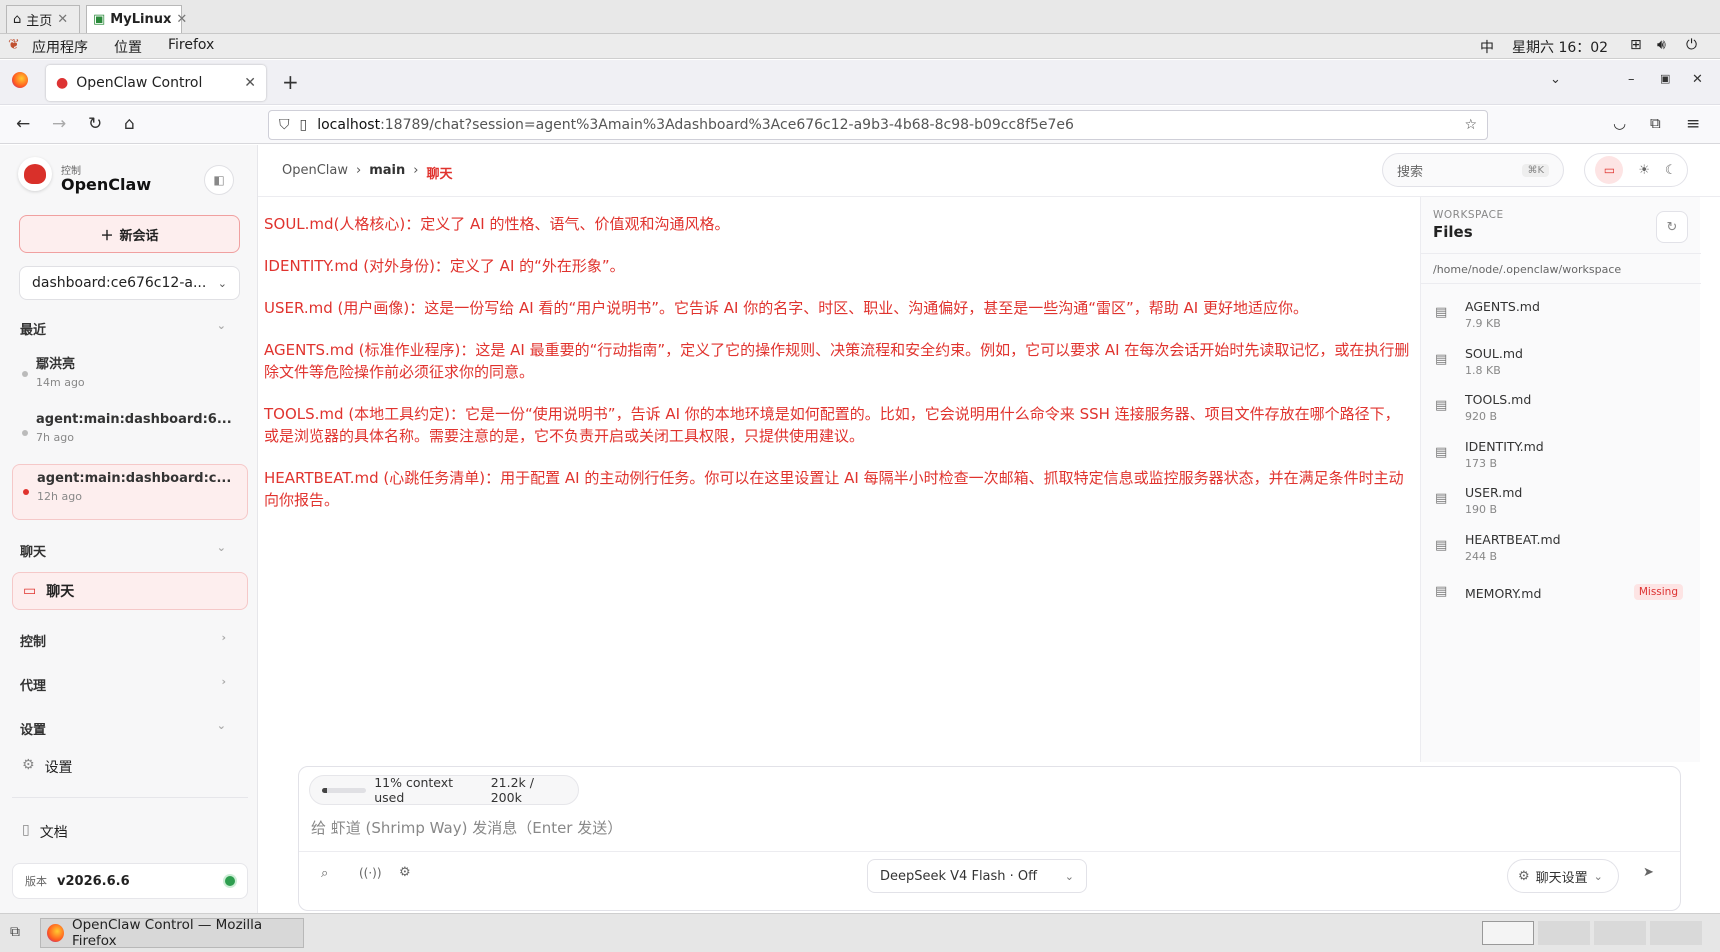  What do you see at coordinates (1693, 124) in the screenshot?
I see `menu-hamburger-icon: ≡` at bounding box center [1693, 124].